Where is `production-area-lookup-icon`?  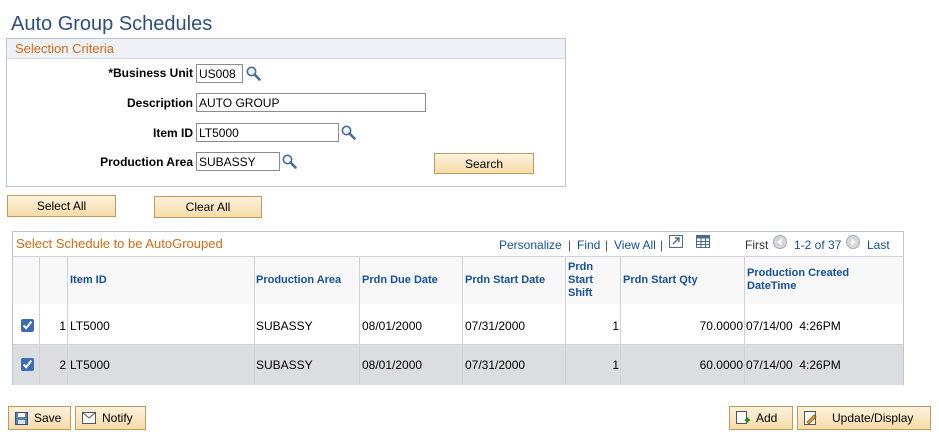 production-area-lookup-icon is located at coordinates (289, 161).